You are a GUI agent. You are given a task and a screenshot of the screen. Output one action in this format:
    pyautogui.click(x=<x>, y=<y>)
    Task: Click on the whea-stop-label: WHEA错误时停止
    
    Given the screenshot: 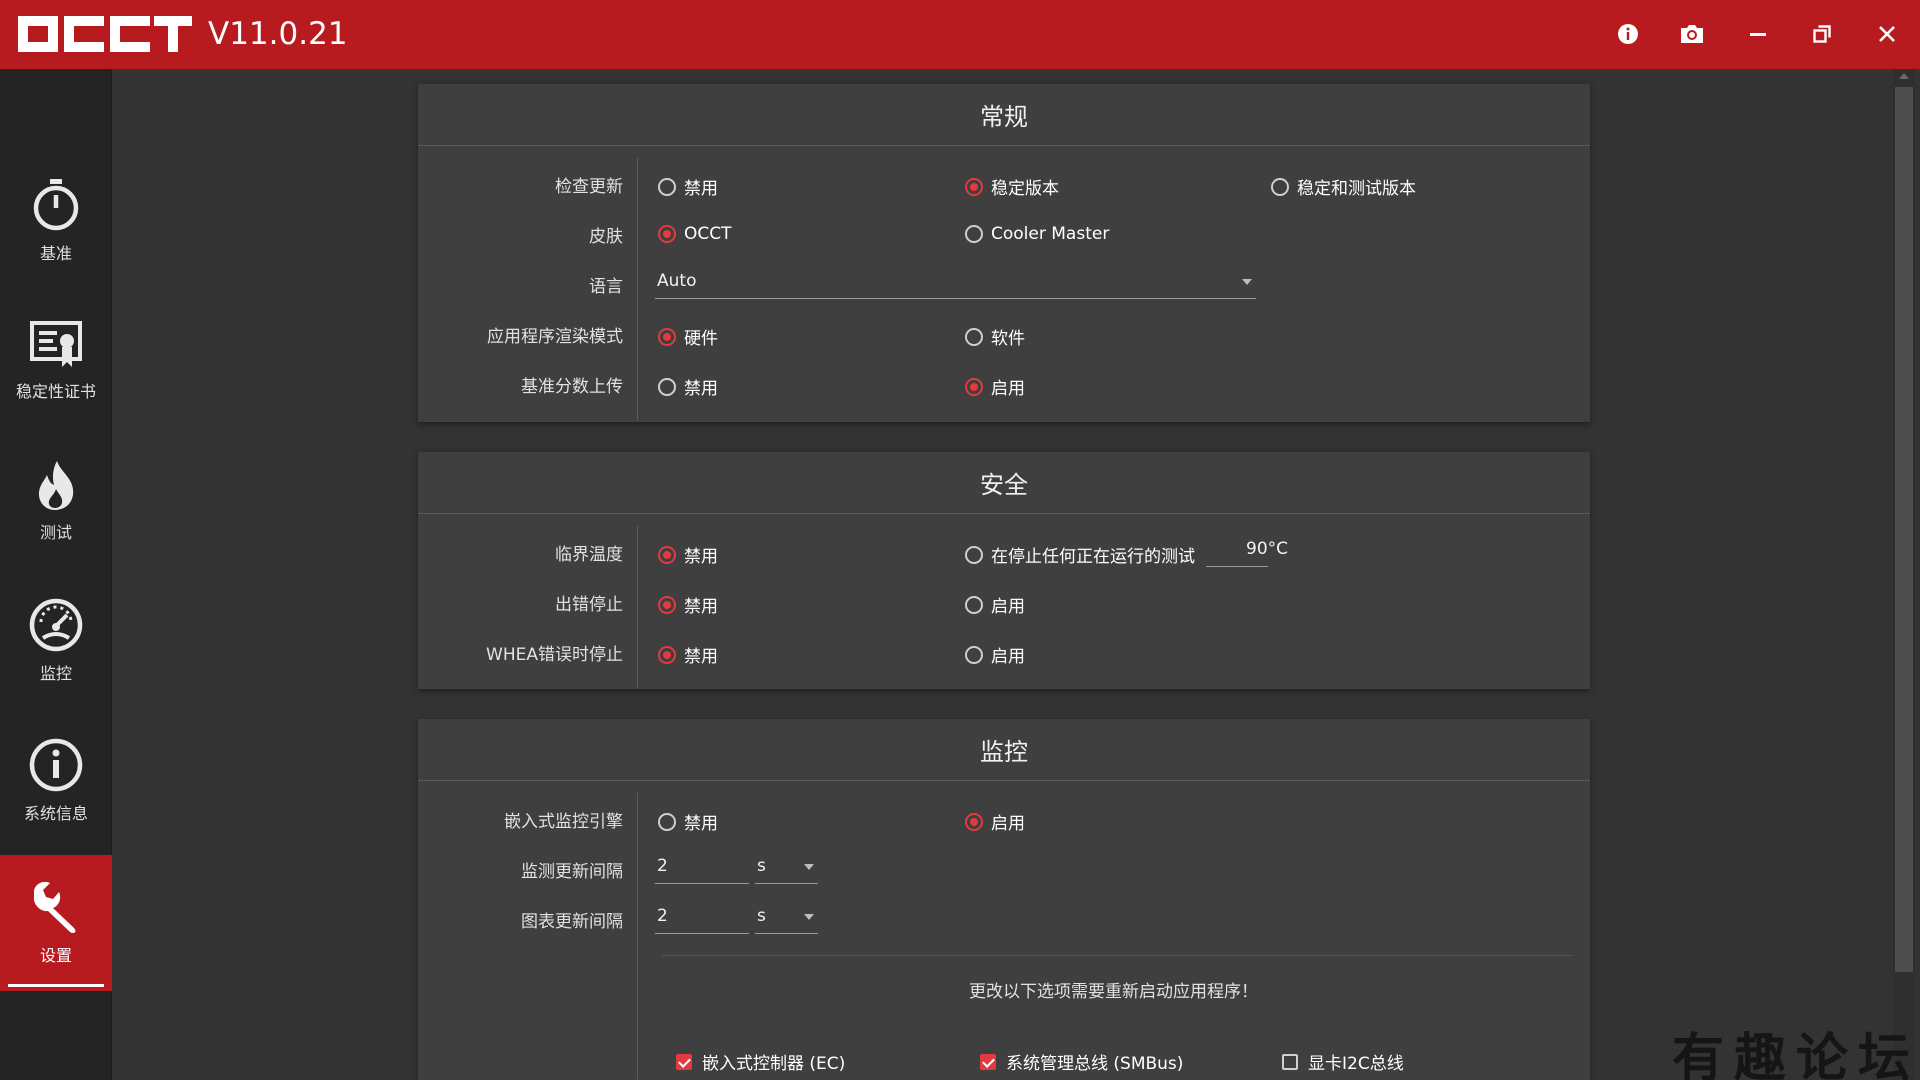 What is the action you would take?
    pyautogui.click(x=554, y=655)
    